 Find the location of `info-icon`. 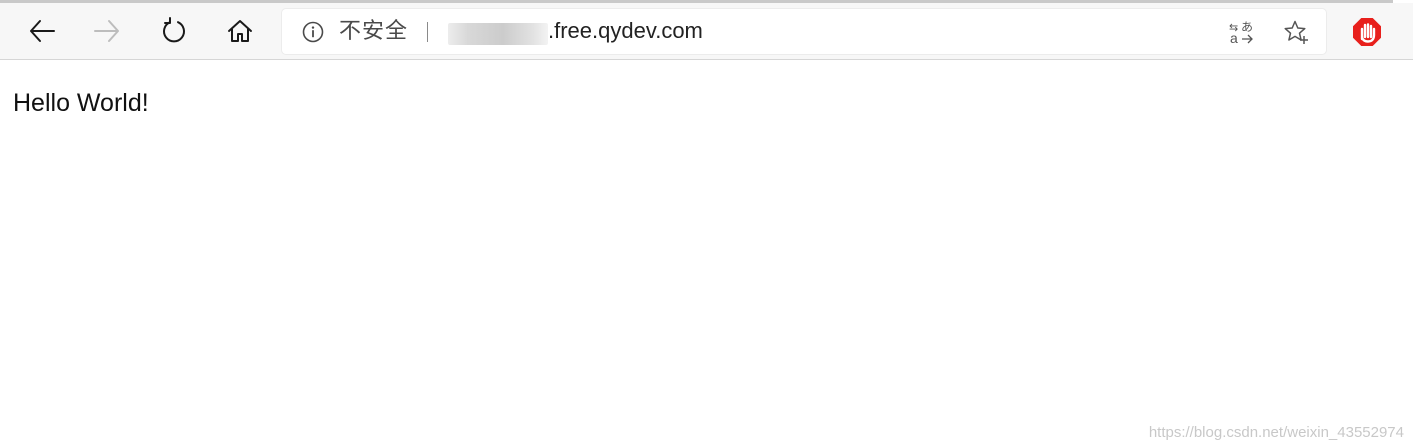

info-icon is located at coordinates (313, 32).